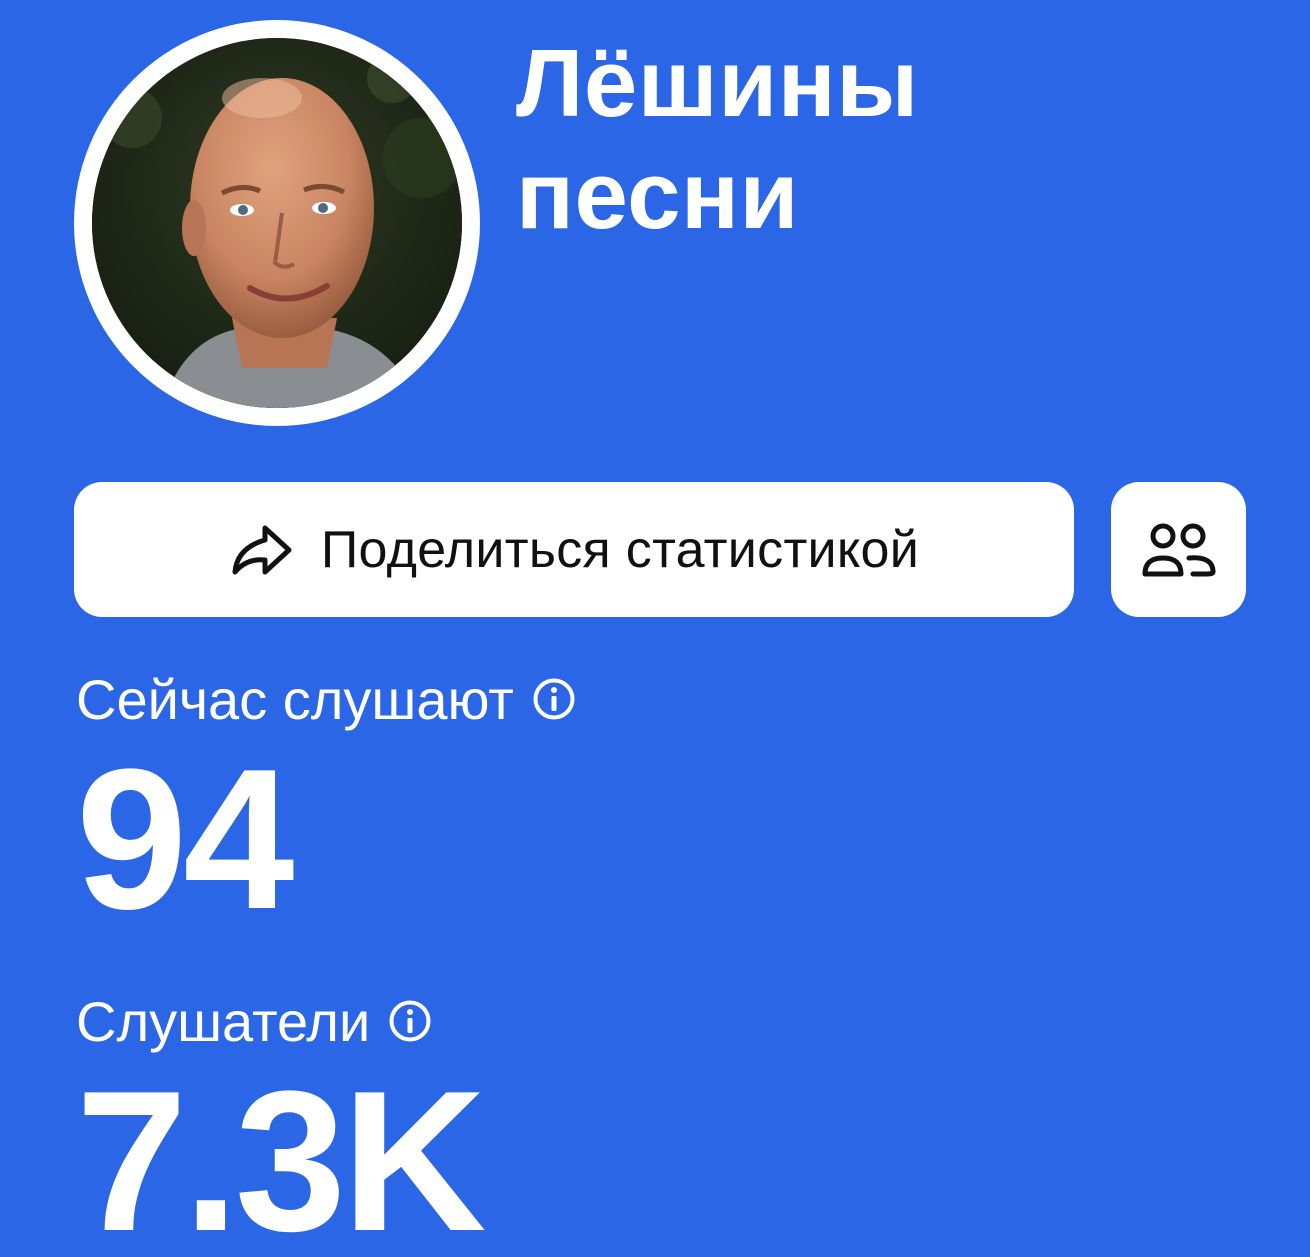  I want to click on listeners-value: 7.3K, so click(281, 1153).